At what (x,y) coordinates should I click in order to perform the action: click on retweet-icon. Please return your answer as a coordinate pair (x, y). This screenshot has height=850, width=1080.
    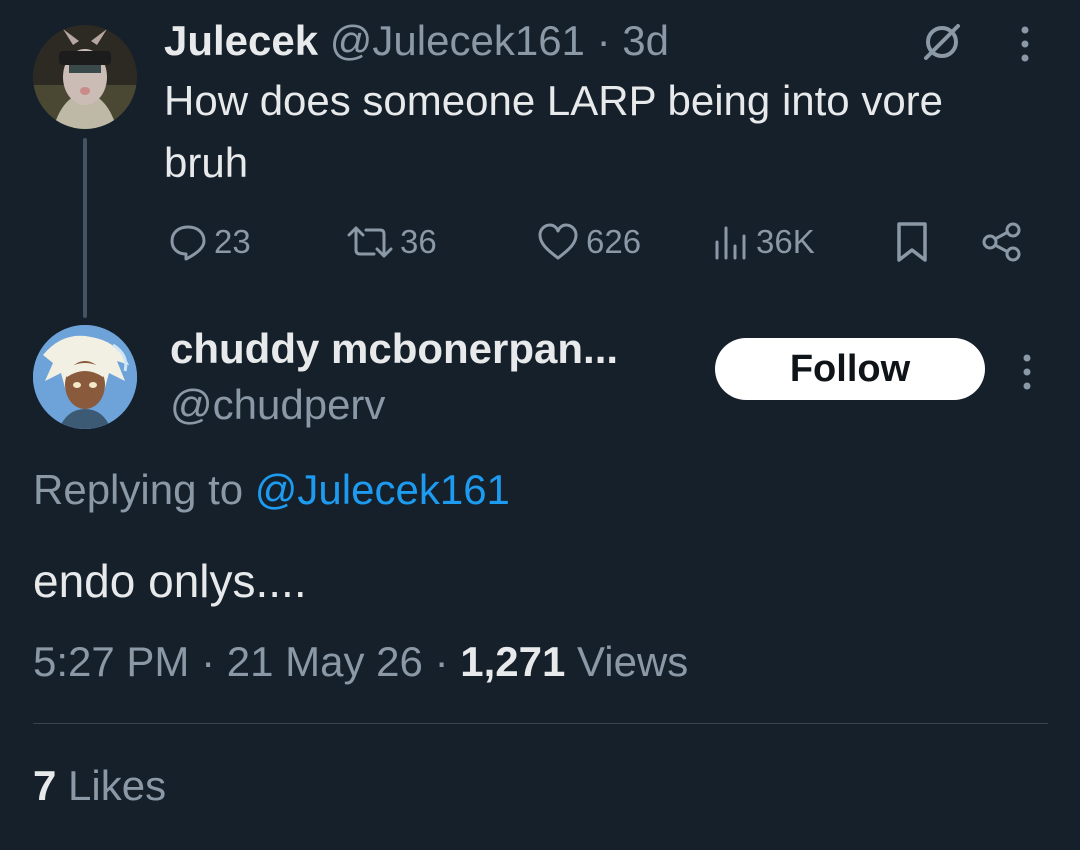
    Looking at the image, I should click on (370, 242).